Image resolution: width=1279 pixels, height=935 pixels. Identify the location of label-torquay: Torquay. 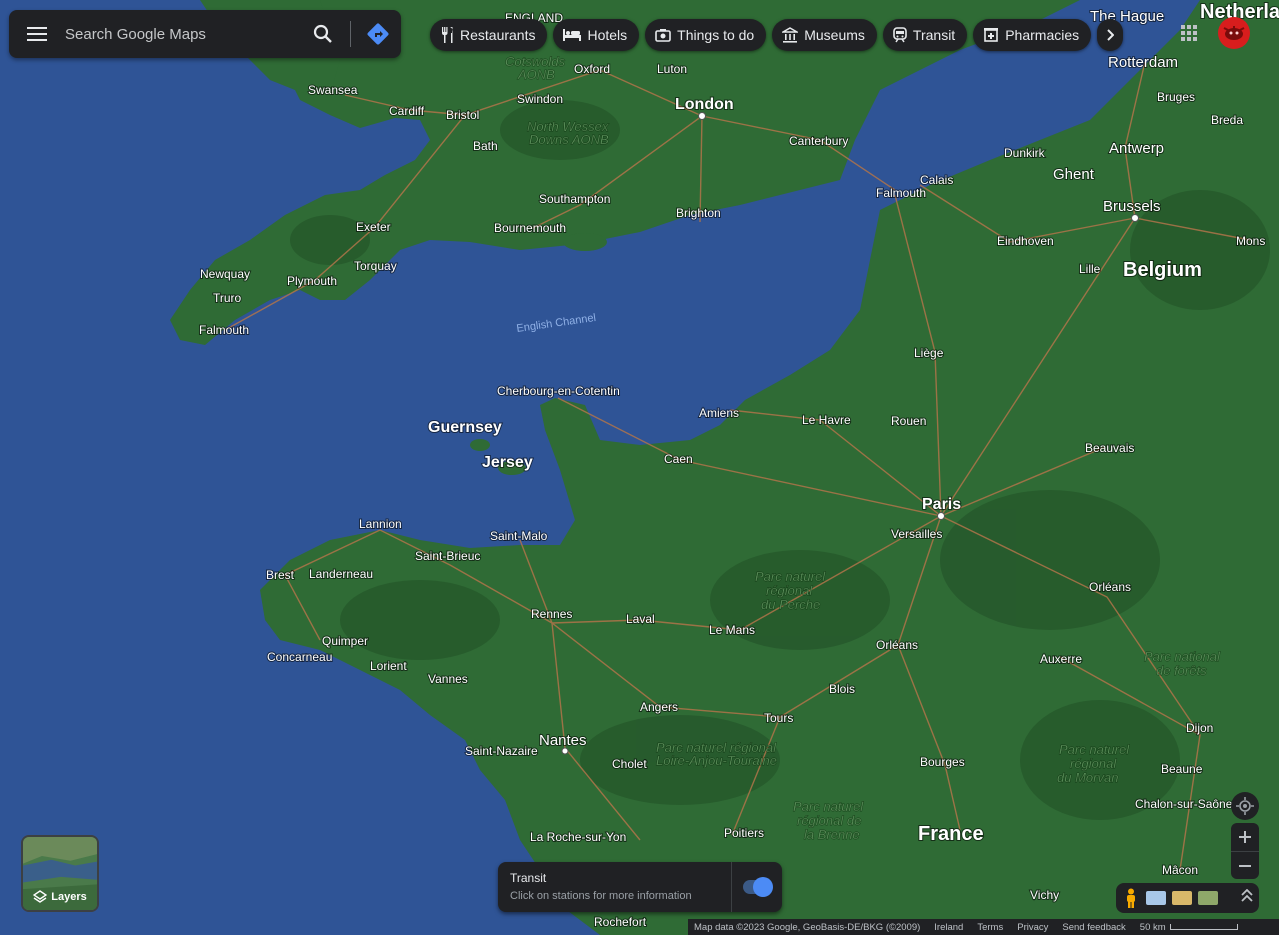
(375, 266).